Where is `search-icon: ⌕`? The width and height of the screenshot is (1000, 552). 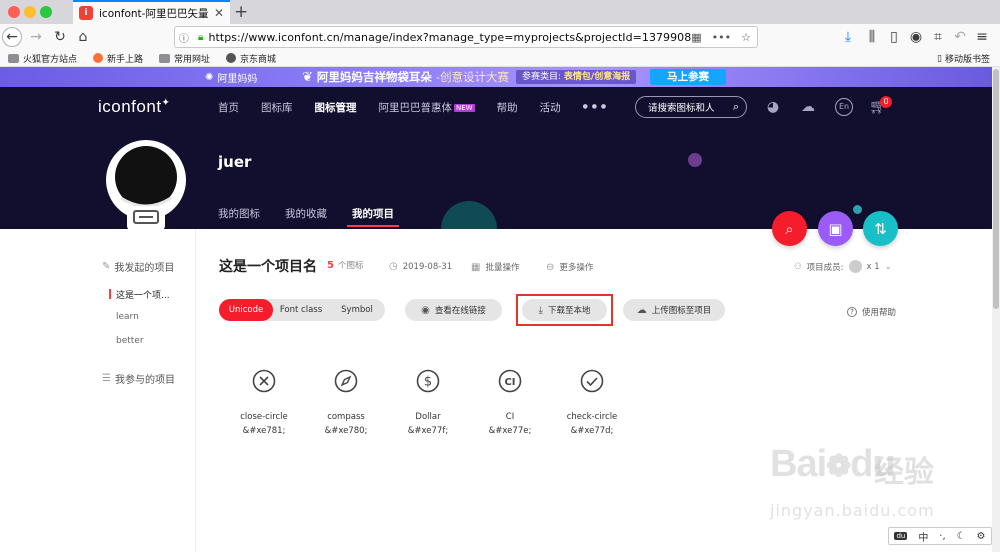
search-icon: ⌕ is located at coordinates (736, 107).